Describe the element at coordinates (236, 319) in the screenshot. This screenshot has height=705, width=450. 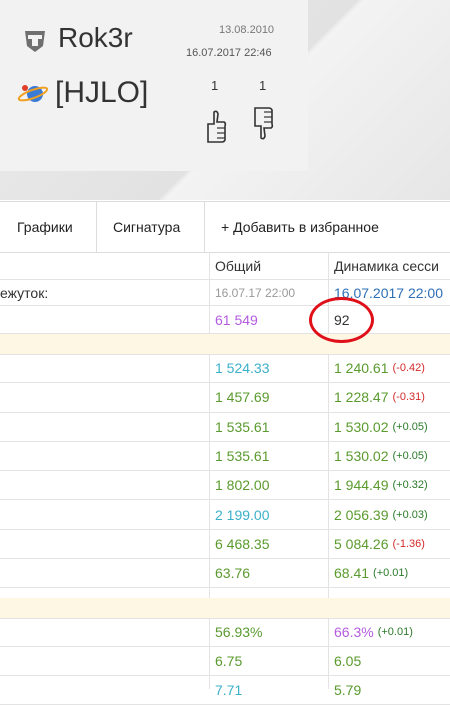
I see `battles-total: 61 549` at that location.